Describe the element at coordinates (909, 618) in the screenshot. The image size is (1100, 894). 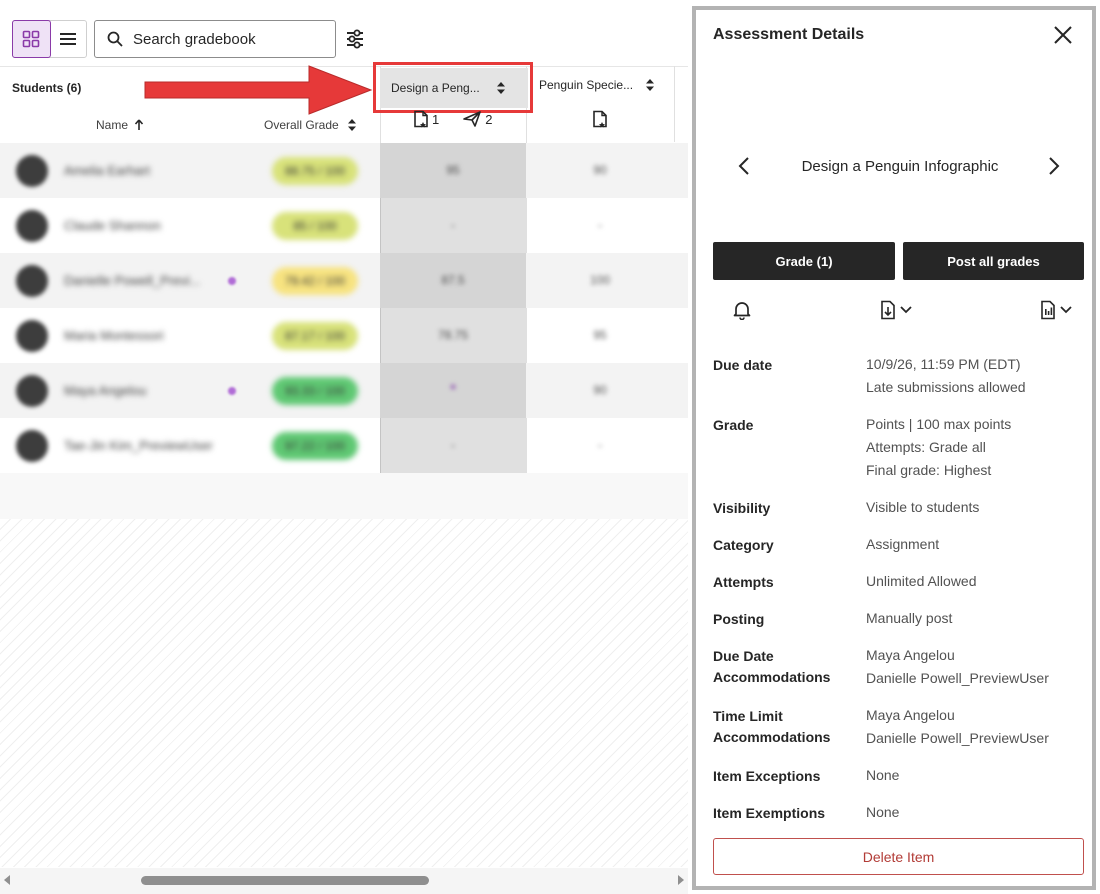
I see `detail-value-line: Manually post` at that location.